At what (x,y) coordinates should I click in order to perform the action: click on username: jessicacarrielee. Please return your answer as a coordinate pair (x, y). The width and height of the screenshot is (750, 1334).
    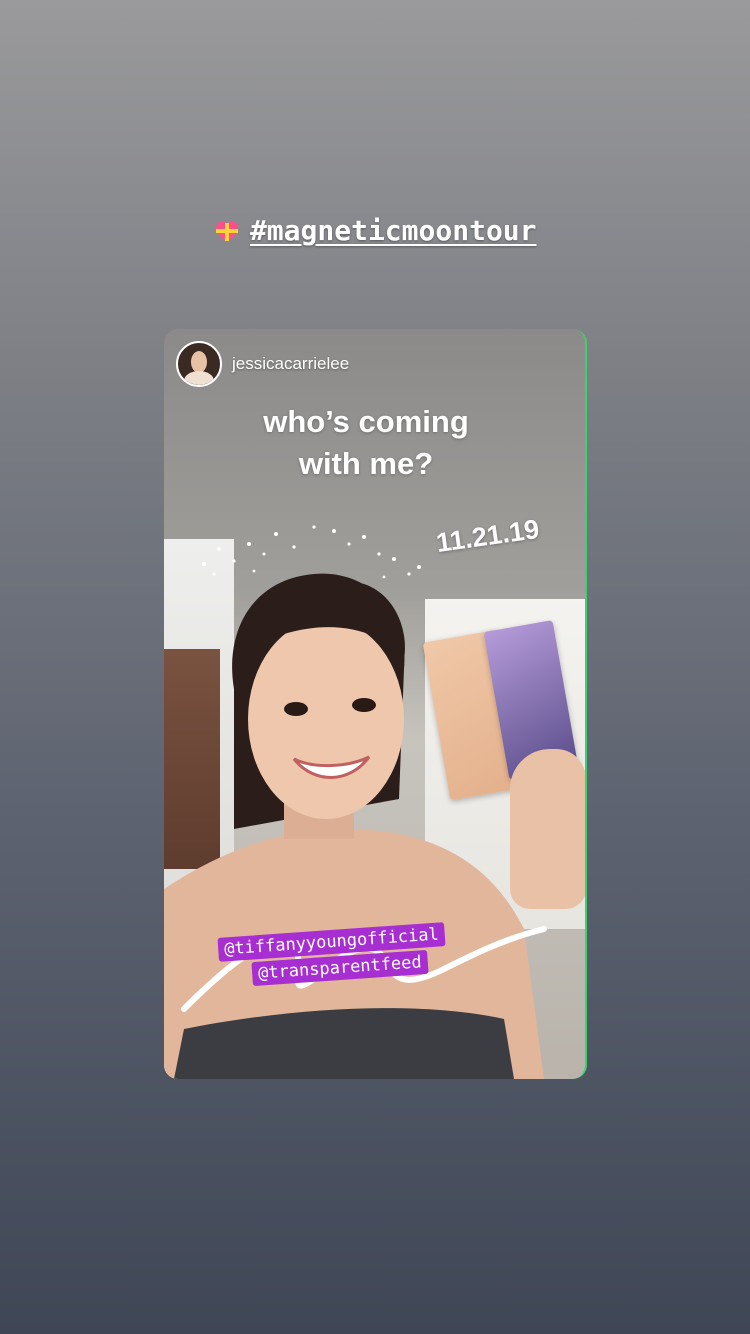
    Looking at the image, I should click on (290, 364).